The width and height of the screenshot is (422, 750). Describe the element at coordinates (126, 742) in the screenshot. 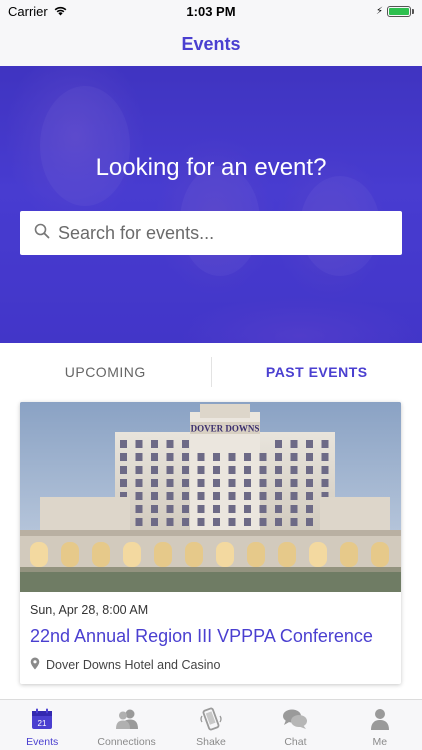

I see `tabbar-label-connections: Connections` at that location.